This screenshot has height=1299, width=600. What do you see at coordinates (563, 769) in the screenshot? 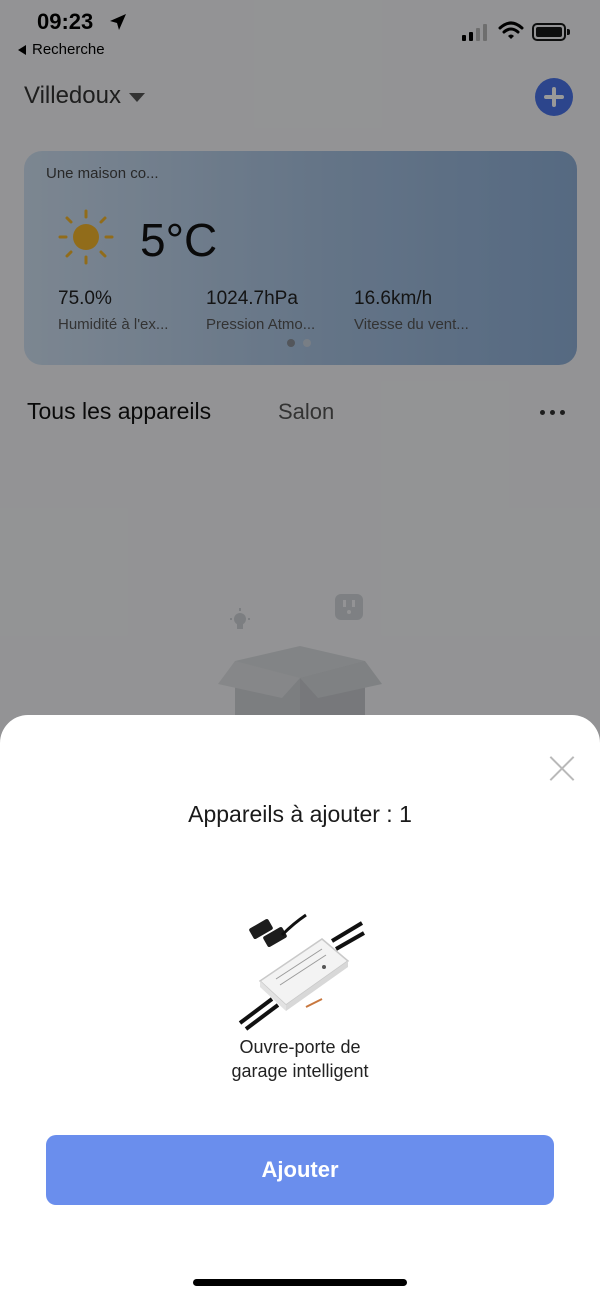
I see `close-icon` at bounding box center [563, 769].